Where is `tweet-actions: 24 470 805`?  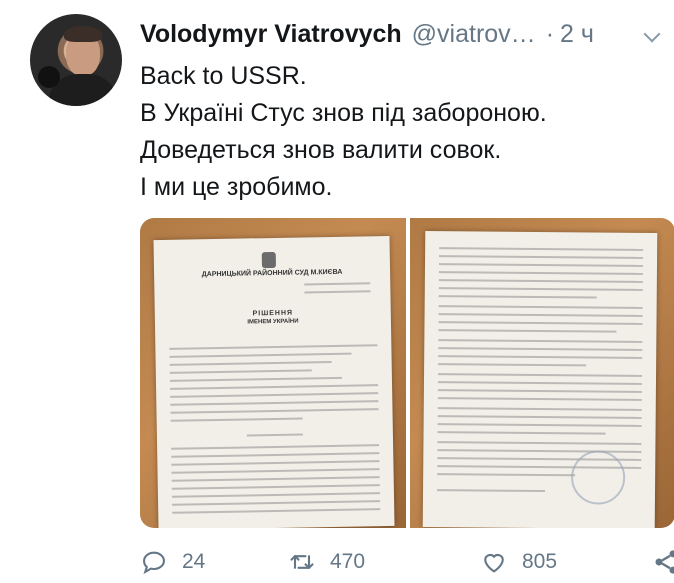
tweet-actions: 24 470 805 is located at coordinates (407, 564).